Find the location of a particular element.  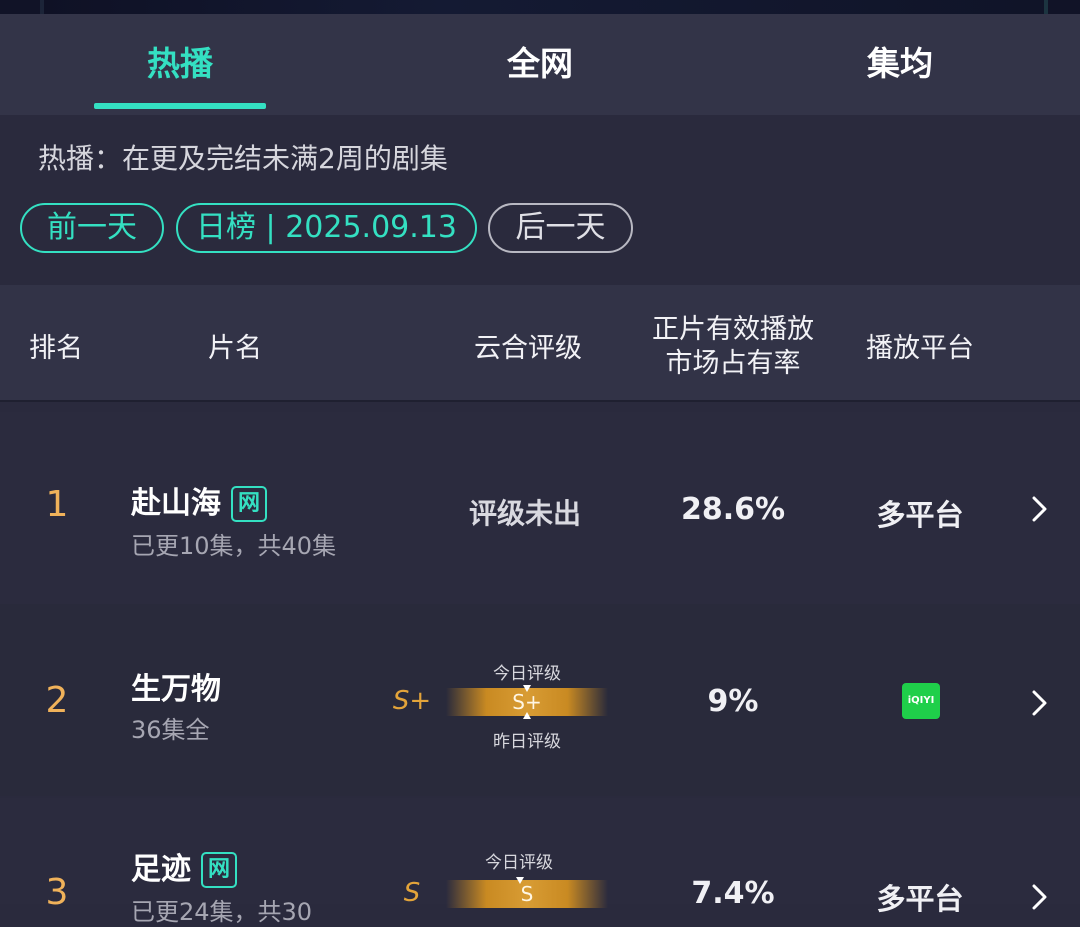

tab-hot: 热播 is located at coordinates (180, 64).